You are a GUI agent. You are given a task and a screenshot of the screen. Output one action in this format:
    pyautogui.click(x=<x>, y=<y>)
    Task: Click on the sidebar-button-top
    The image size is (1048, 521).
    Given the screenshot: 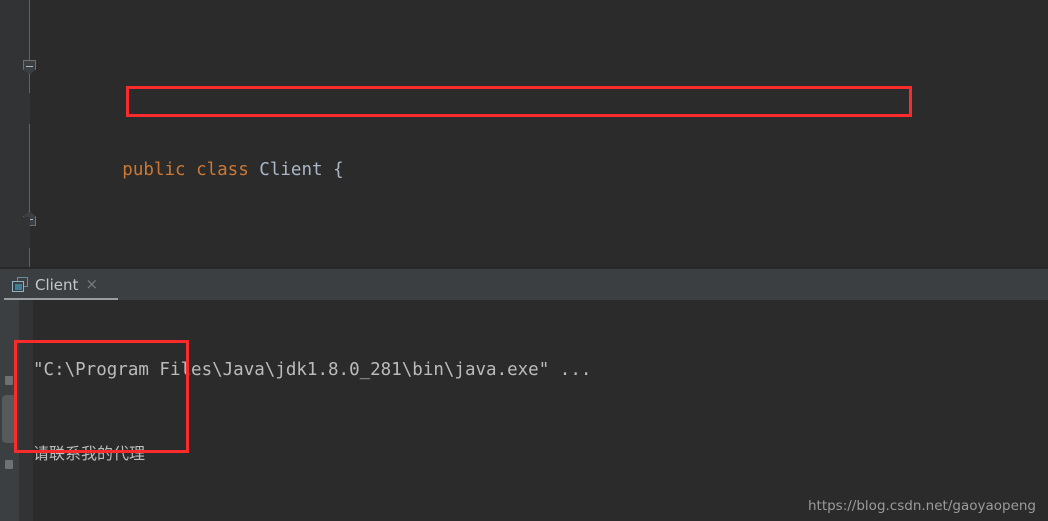 What is the action you would take?
    pyautogui.click(x=9, y=380)
    